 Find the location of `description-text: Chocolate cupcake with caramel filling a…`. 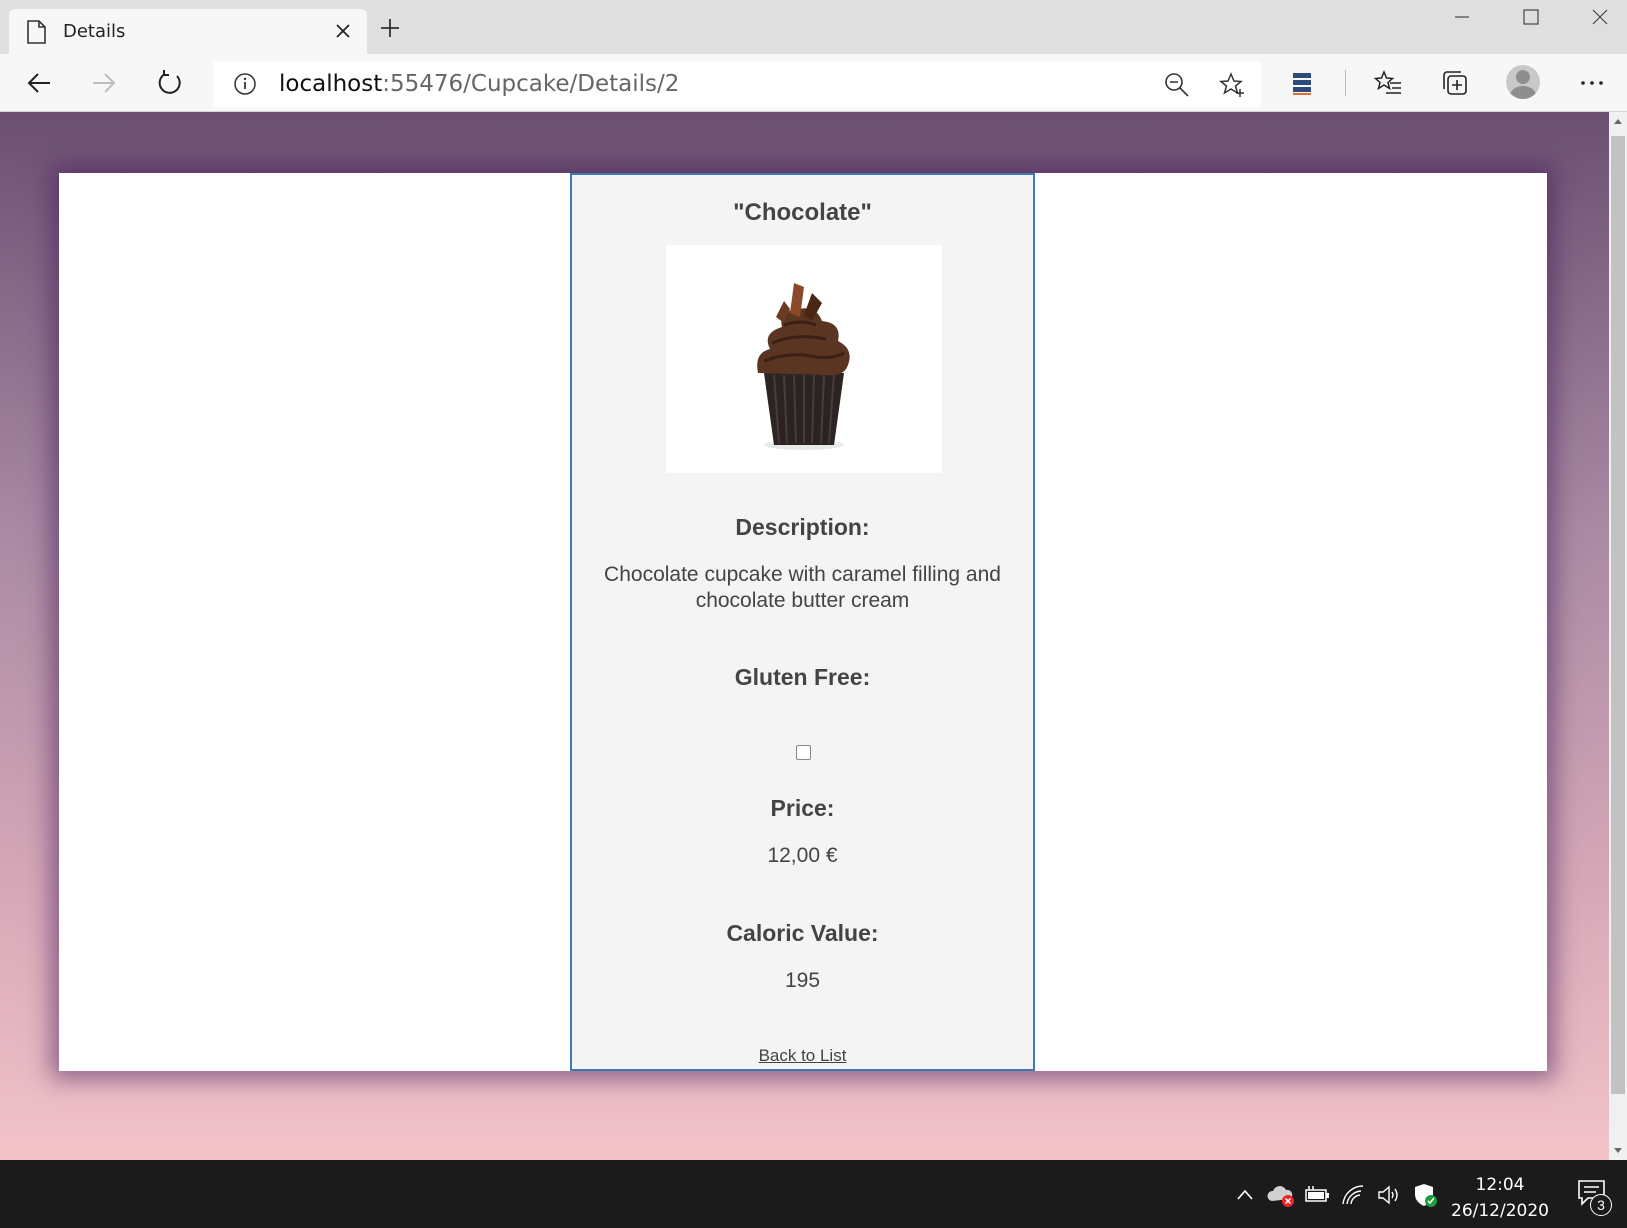

description-text: Chocolate cupcake with caramel filling a… is located at coordinates (802, 587).